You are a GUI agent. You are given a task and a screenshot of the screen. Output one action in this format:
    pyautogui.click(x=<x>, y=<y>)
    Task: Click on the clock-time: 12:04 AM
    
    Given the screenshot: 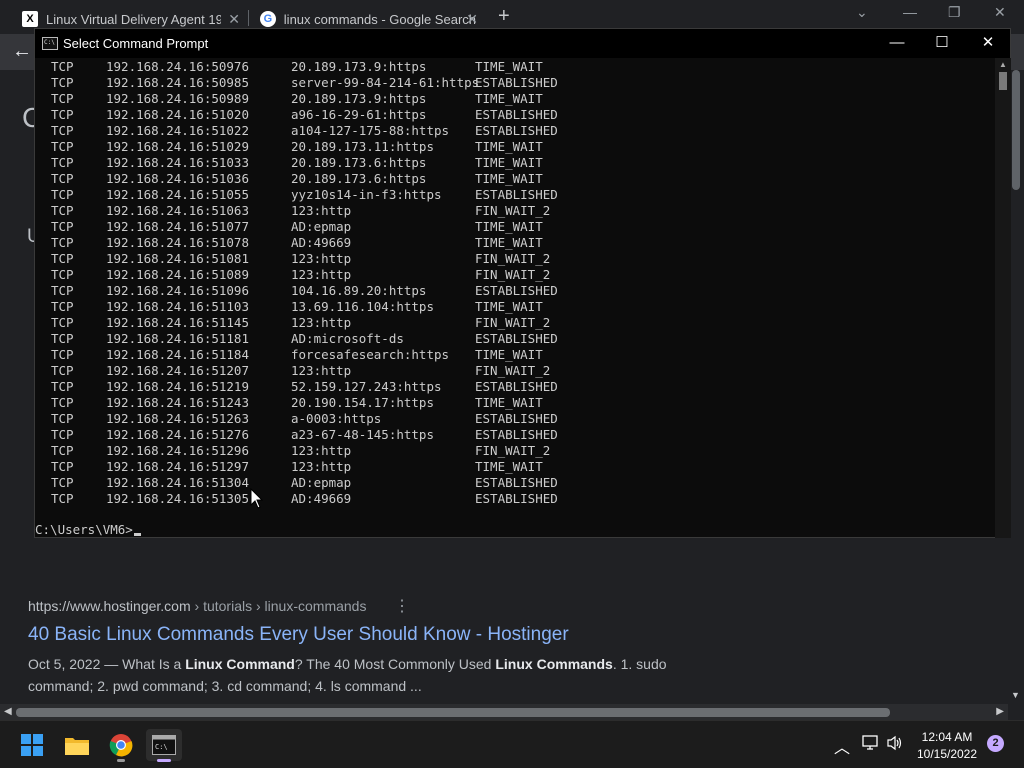 What is the action you would take?
    pyautogui.click(x=947, y=737)
    